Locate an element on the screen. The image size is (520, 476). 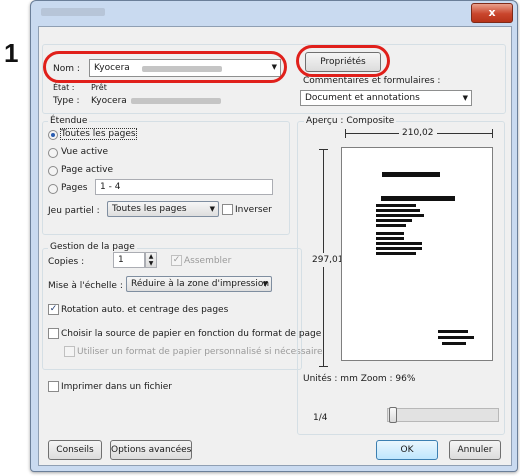
radio-current-view-label: Vue active is located at coordinates (84, 152).